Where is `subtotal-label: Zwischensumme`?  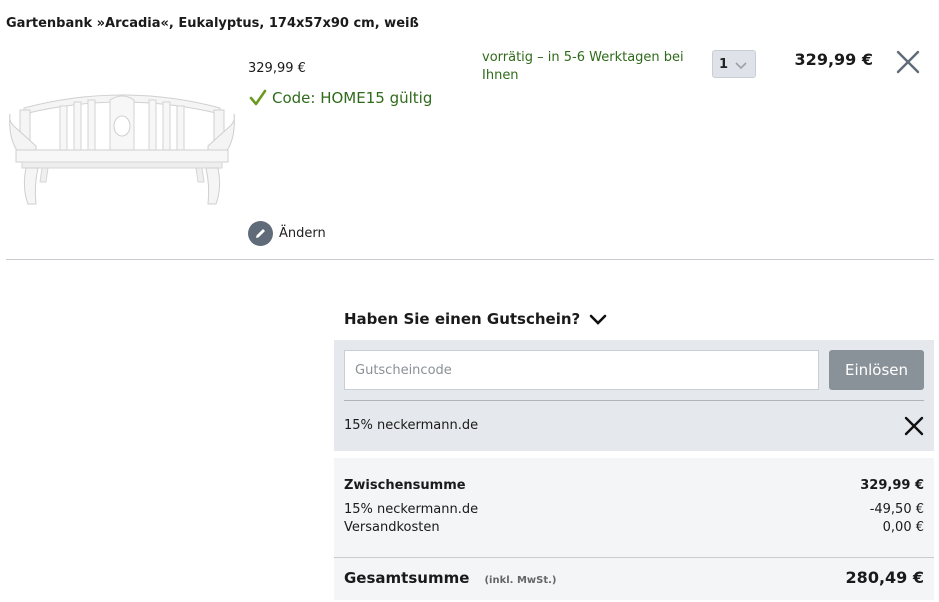
subtotal-label: Zwischensumme is located at coordinates (405, 485).